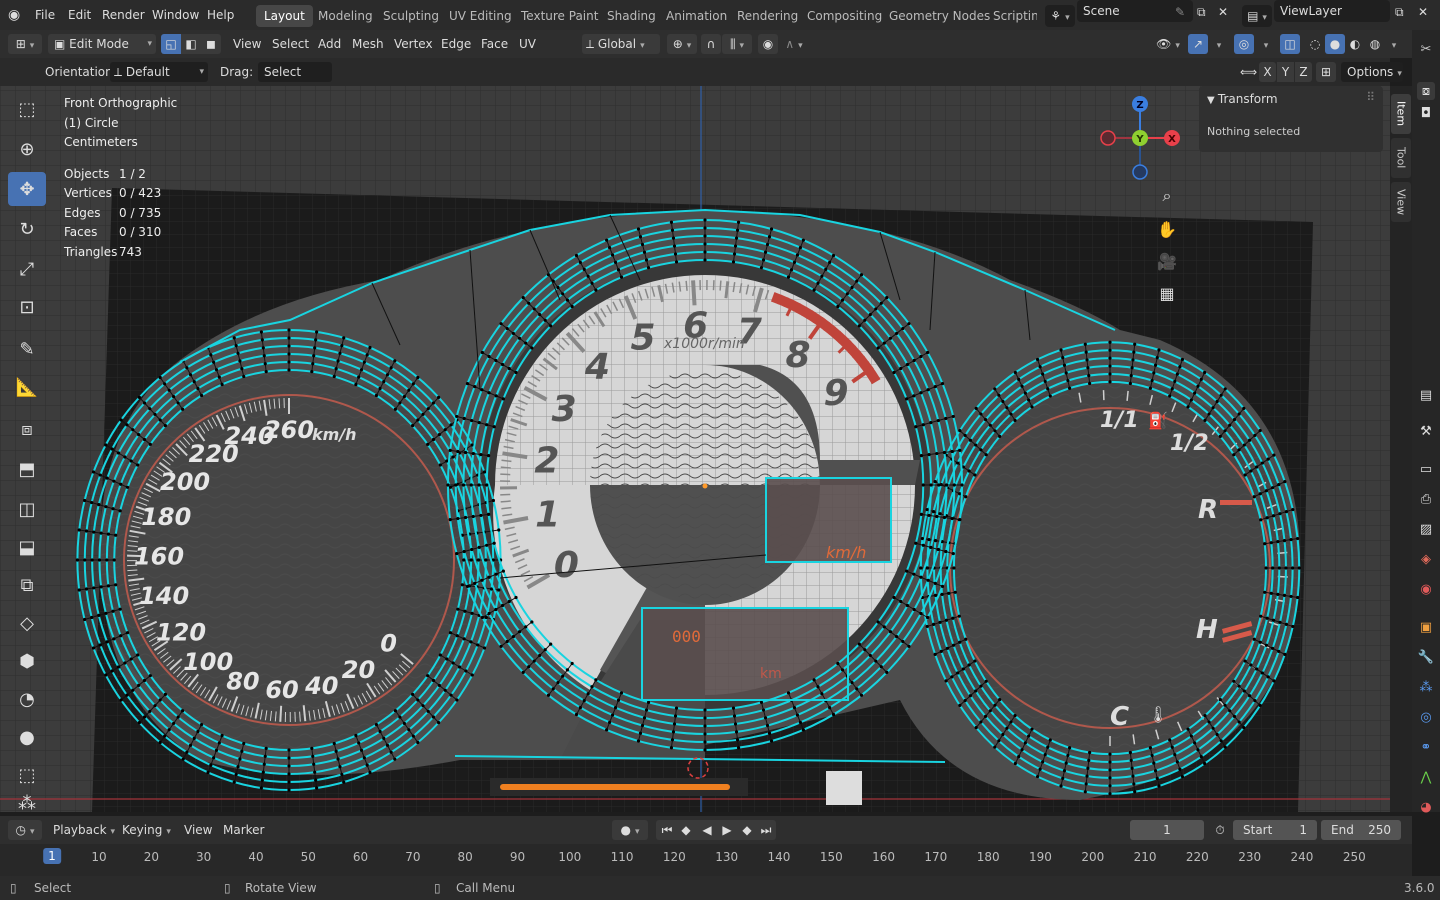 The height and width of the screenshot is (900, 1440). I want to click on menu-help: Help, so click(220, 15).